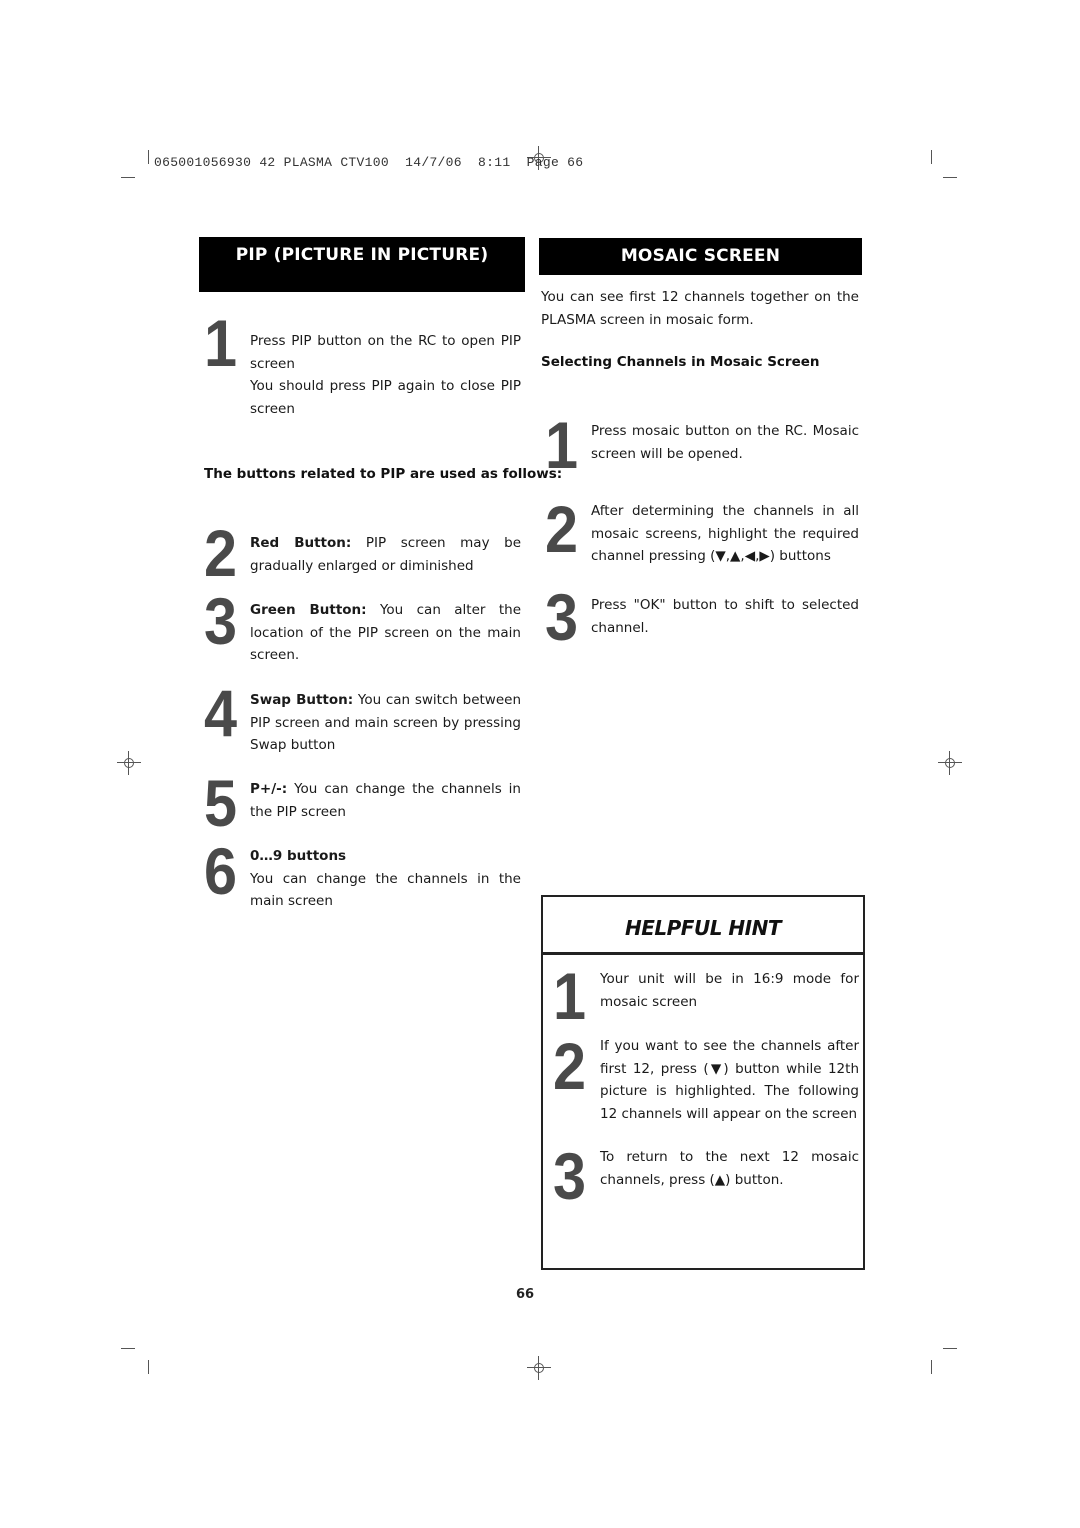  What do you see at coordinates (148, 1367) in the screenshot?
I see `crop-mark-bottom-left-vertical` at bounding box center [148, 1367].